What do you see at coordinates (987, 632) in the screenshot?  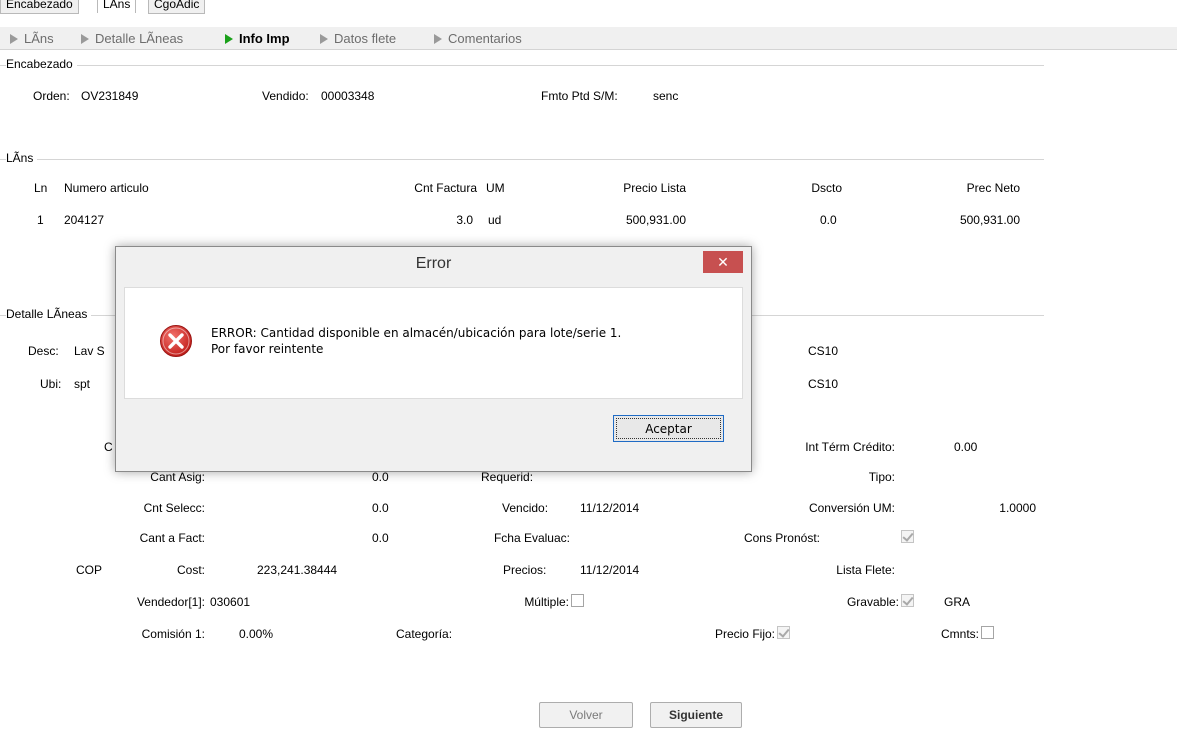 I see `cmnts-checkbox` at bounding box center [987, 632].